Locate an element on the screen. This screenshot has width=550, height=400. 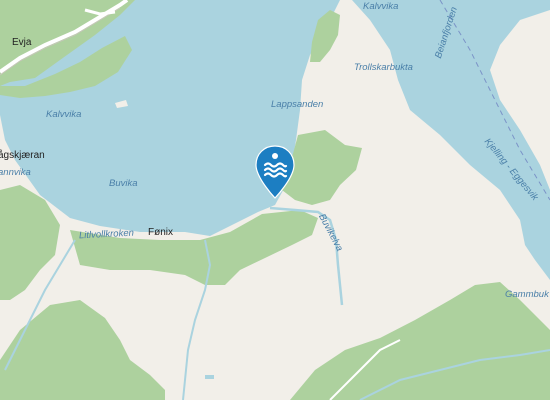
swimming-icon is located at coordinates (275, 165).